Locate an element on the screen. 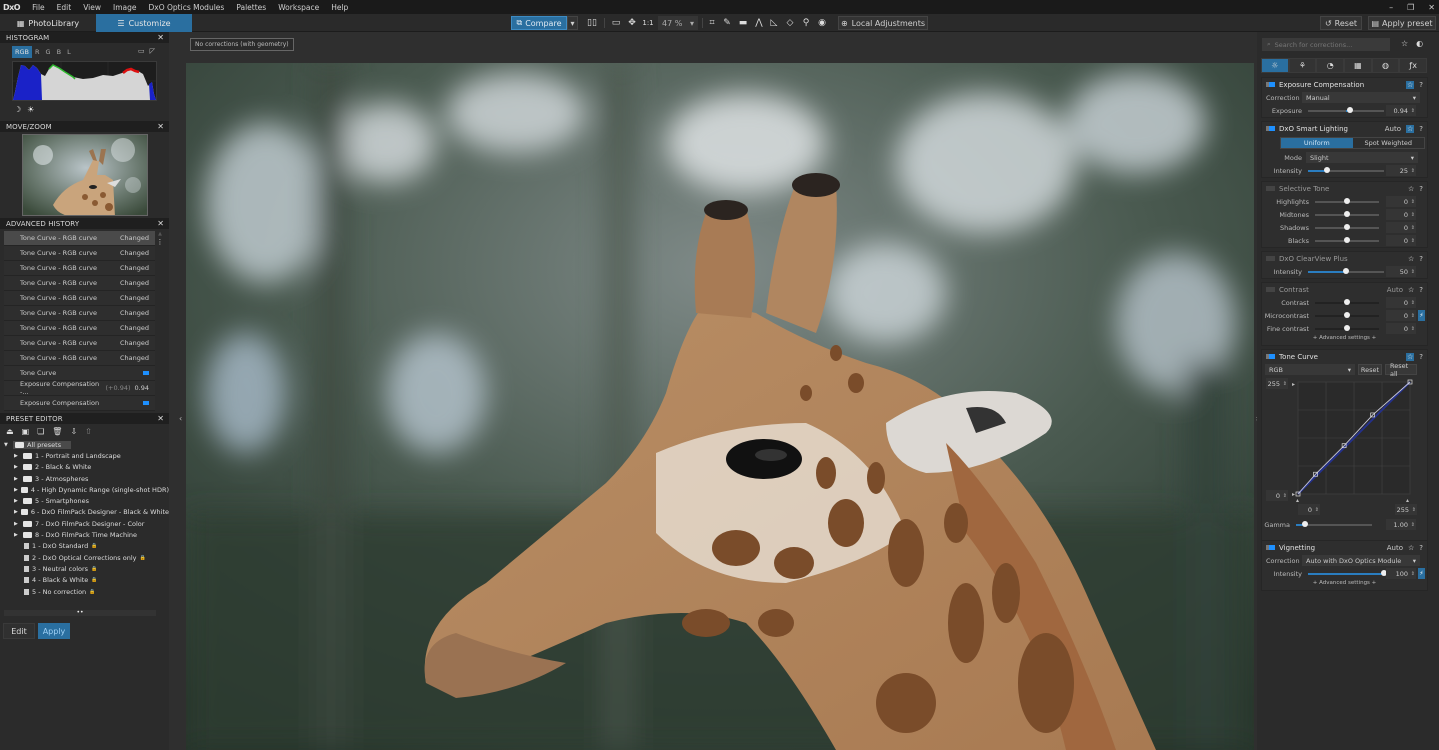 This screenshot has height=750, width=1439. light-icon: ☼ is located at coordinates (1275, 65).